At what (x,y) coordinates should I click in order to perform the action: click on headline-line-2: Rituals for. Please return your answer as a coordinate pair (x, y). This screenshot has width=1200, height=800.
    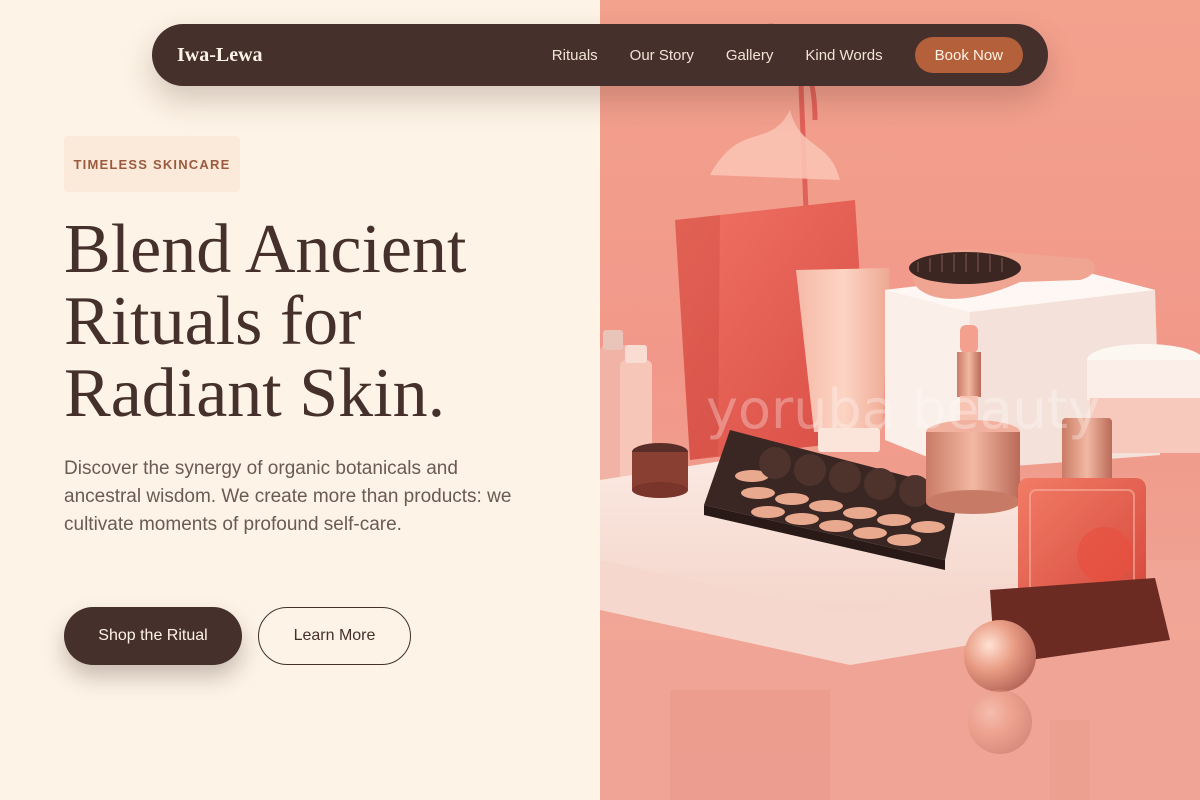
    Looking at the image, I should click on (213, 321).